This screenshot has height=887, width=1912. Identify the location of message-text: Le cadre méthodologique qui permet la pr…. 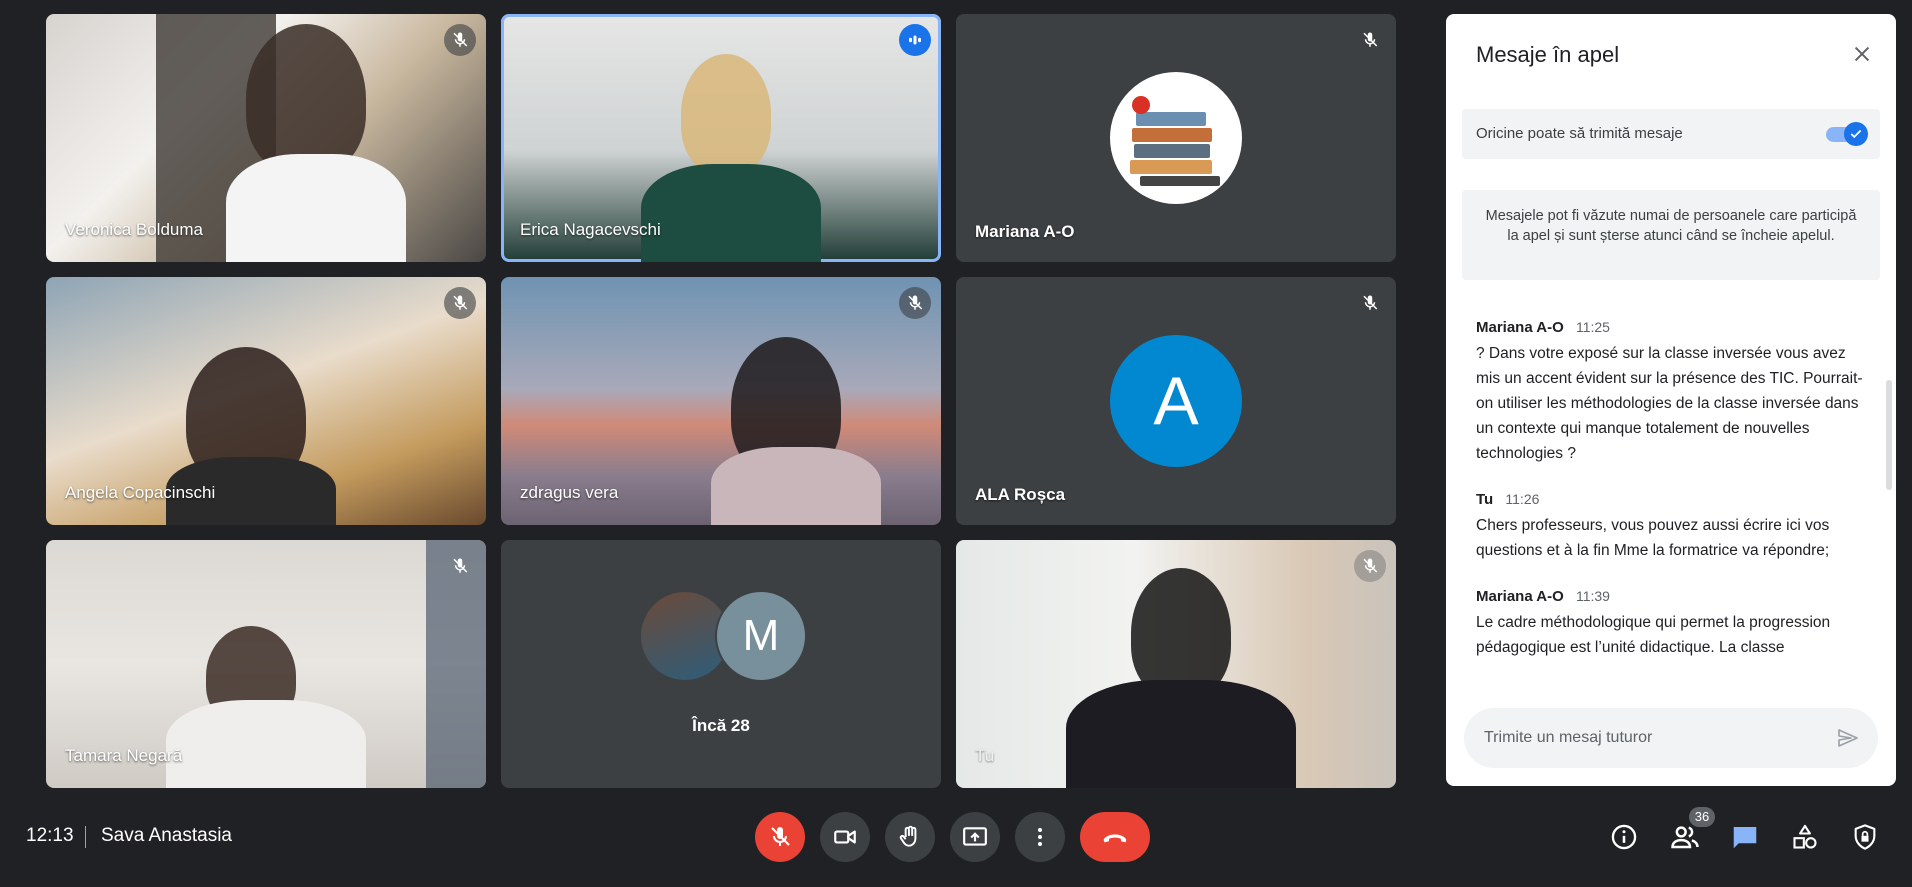
(1653, 635).